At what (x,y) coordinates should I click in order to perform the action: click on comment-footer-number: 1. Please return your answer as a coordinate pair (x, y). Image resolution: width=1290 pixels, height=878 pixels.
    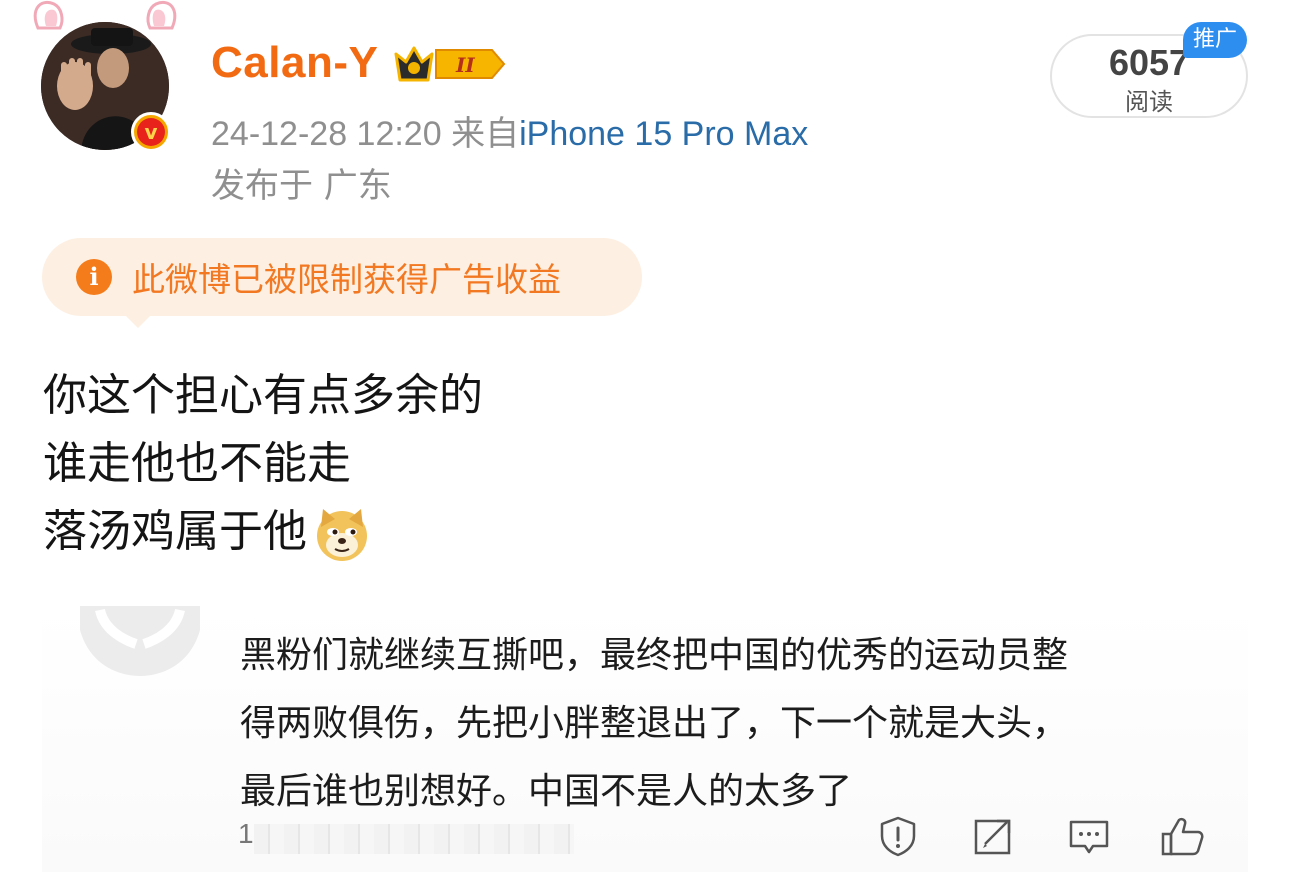
    Looking at the image, I should click on (246, 833).